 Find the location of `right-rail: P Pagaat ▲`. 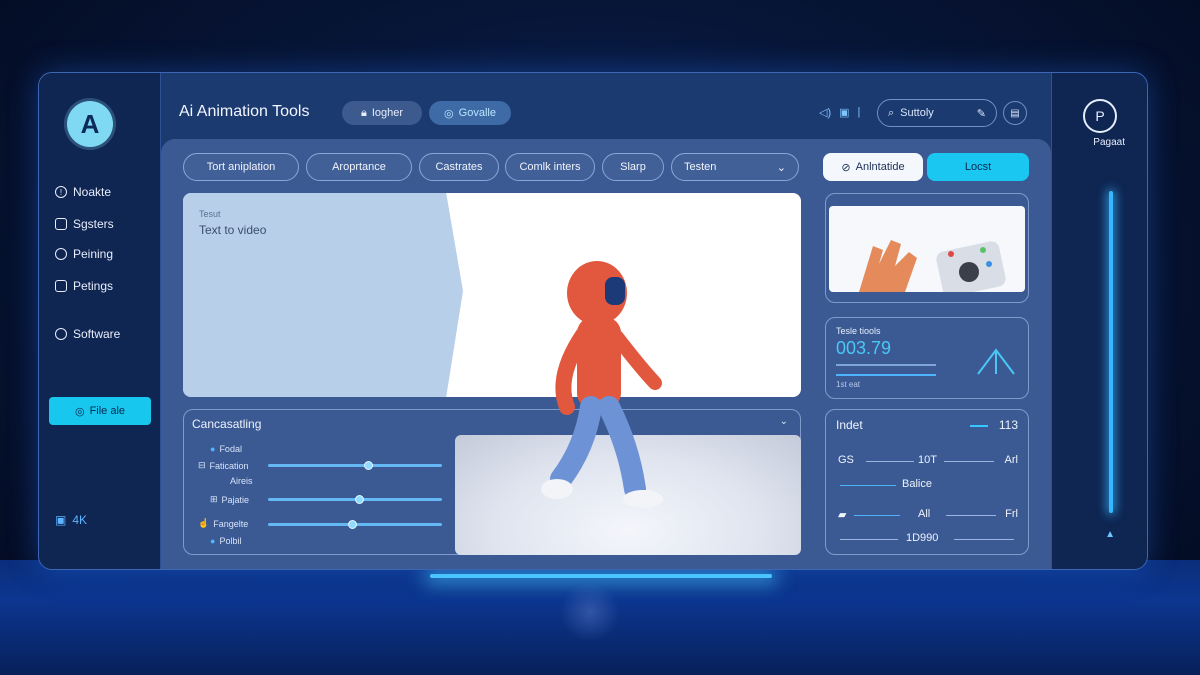

right-rail: P Pagaat ▲ is located at coordinates (1099, 321).